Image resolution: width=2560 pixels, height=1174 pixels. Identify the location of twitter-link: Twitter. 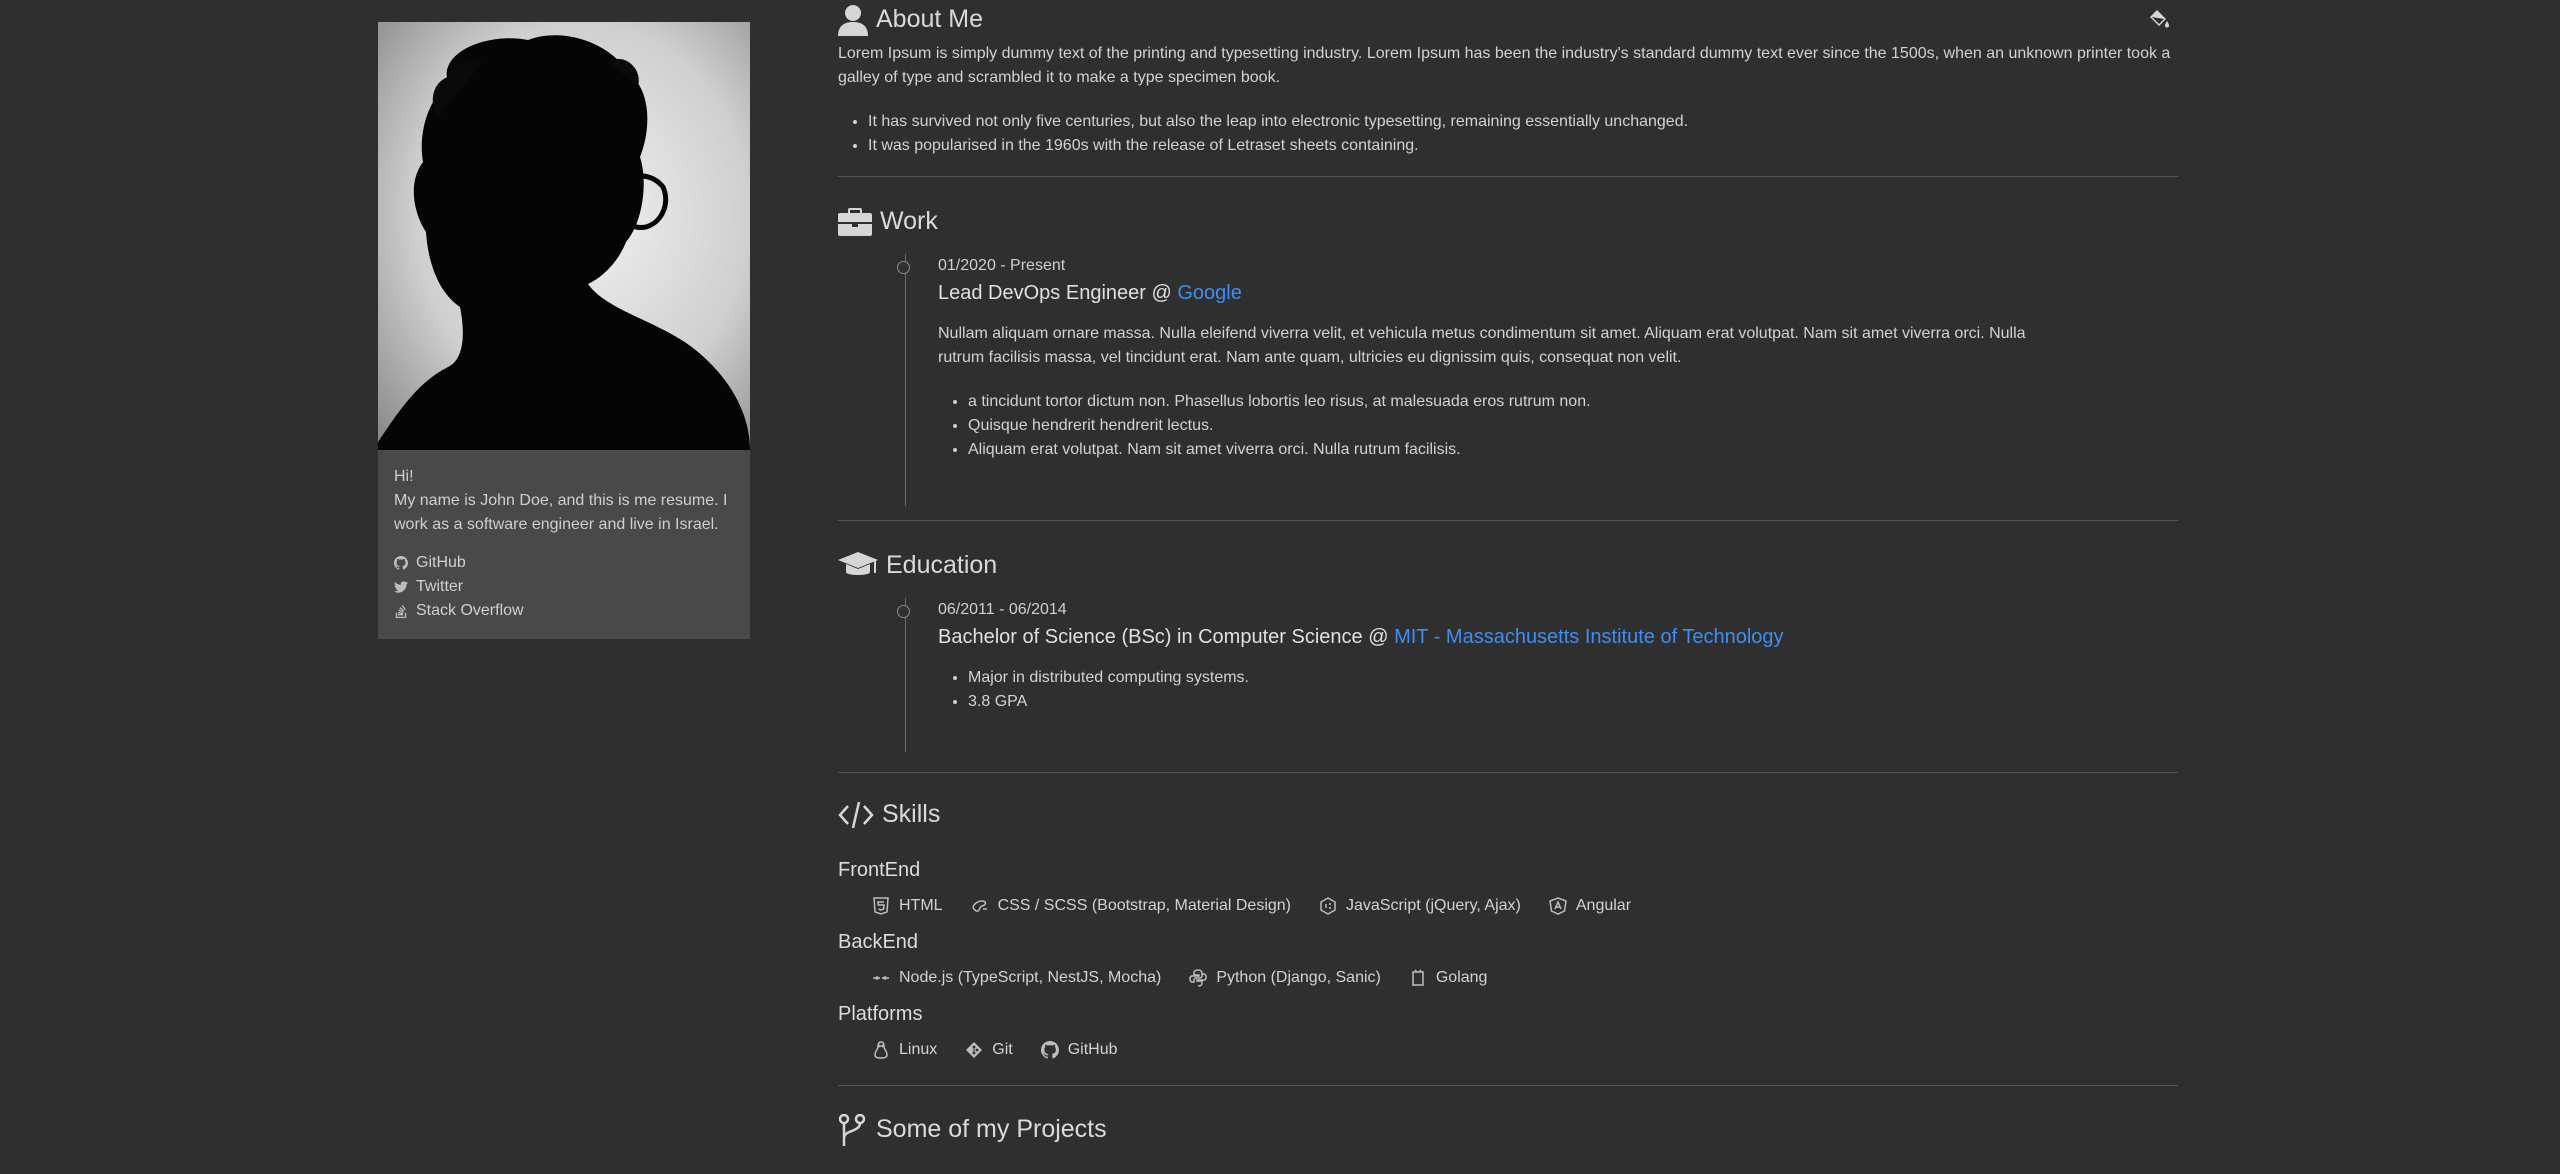
(564, 587).